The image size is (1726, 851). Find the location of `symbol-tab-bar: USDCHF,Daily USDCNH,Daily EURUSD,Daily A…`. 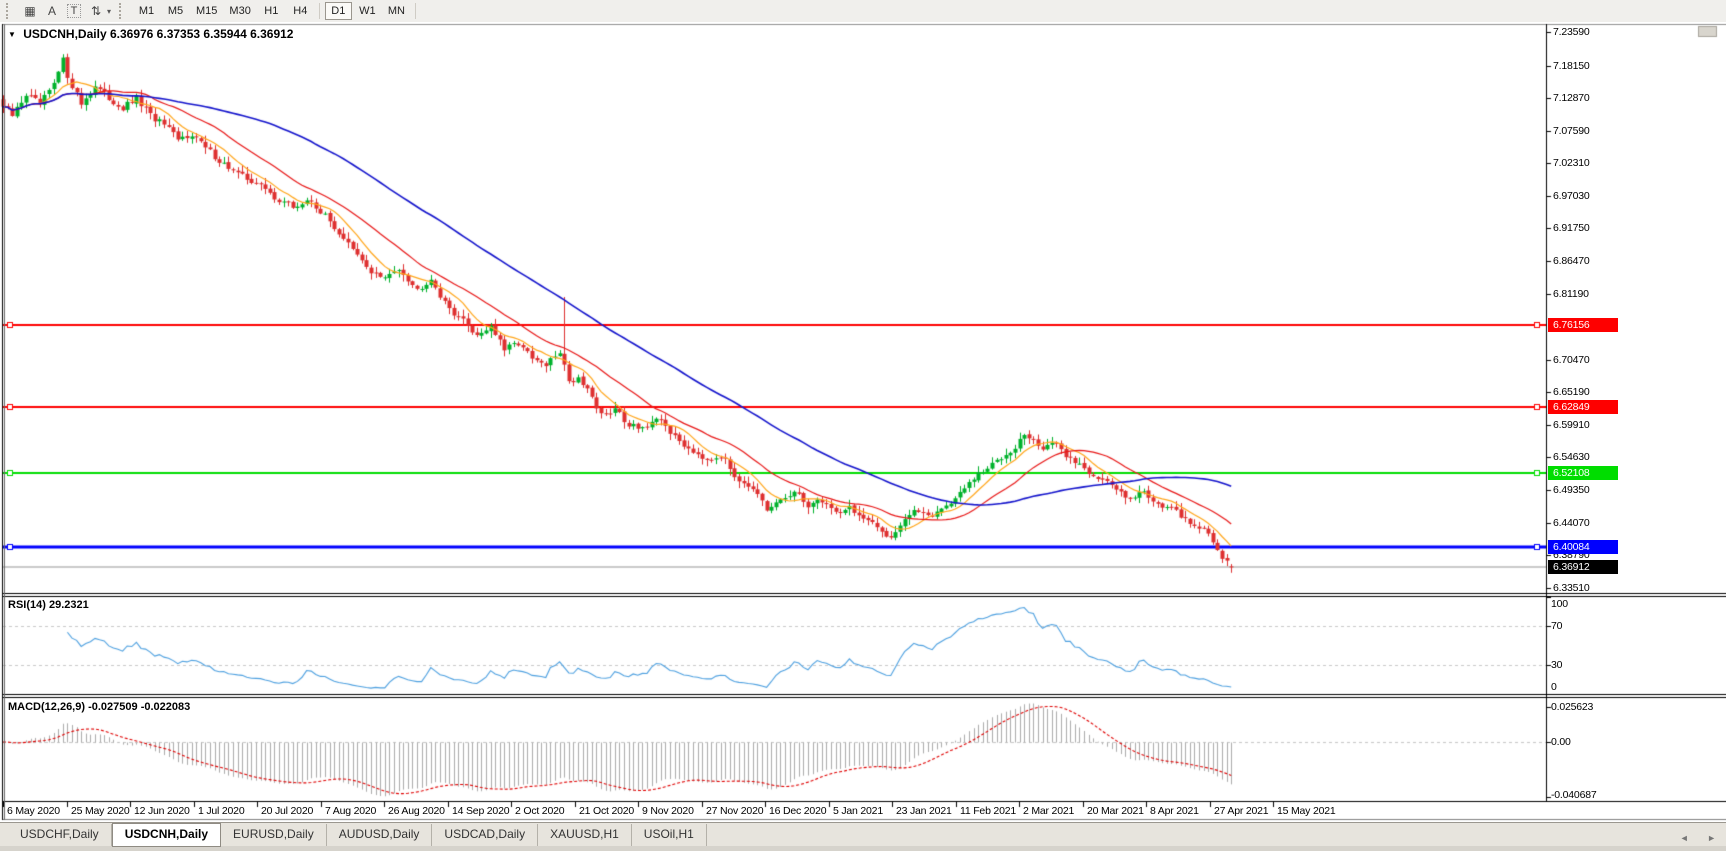

symbol-tab-bar: USDCHF,Daily USDCNH,Daily EURUSD,Daily A… is located at coordinates (863, 834).